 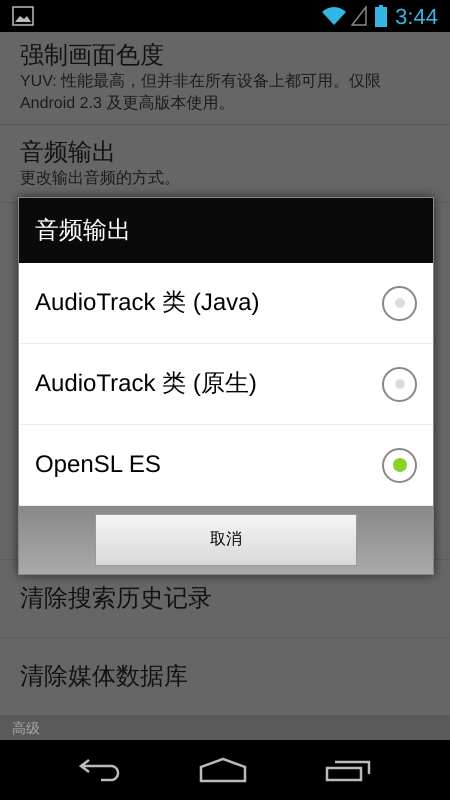 What do you see at coordinates (83, 231) in the screenshot?
I see `dialog-title: 音频输出` at bounding box center [83, 231].